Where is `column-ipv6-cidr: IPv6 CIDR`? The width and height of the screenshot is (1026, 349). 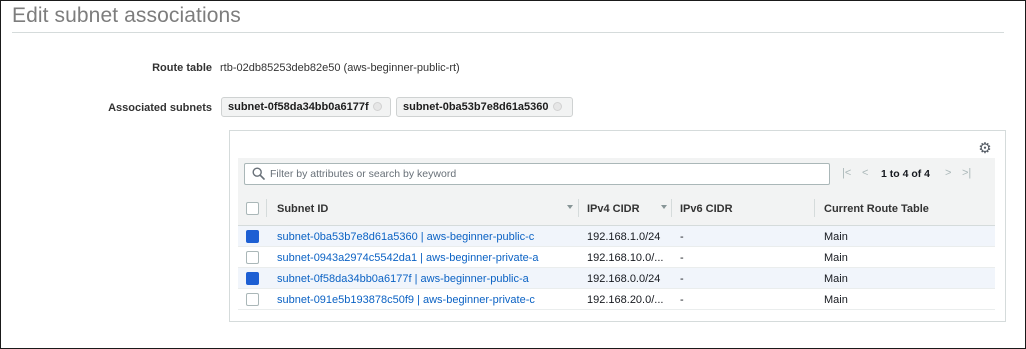
column-ipv6-cidr: IPv6 CIDR is located at coordinates (706, 209).